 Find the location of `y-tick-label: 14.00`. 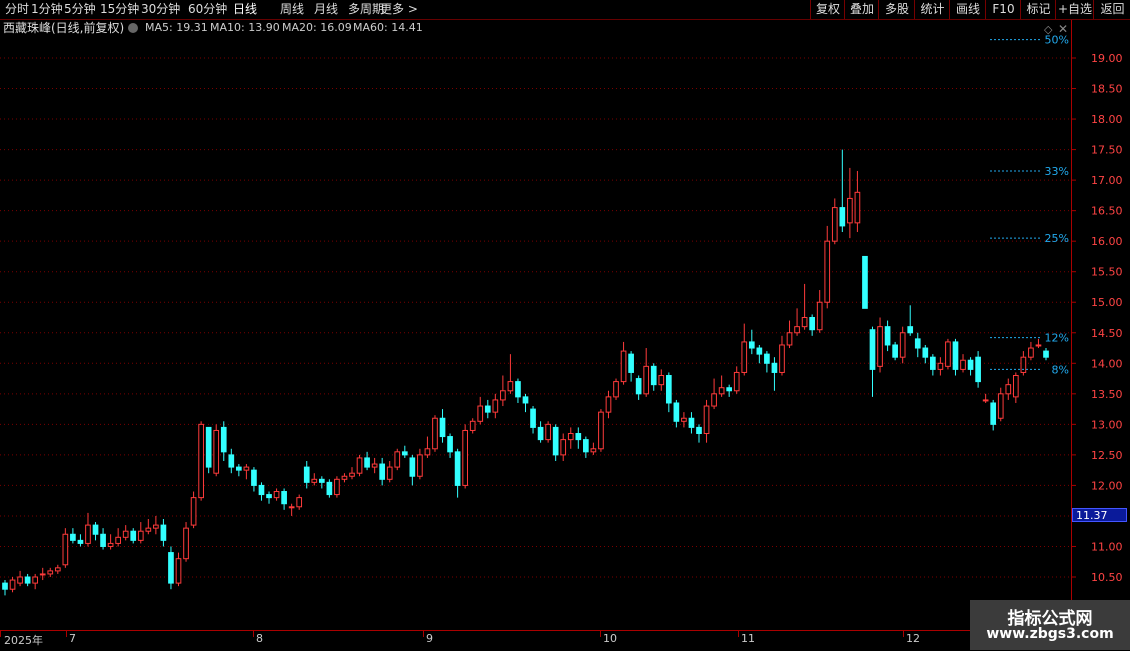

y-tick-label: 14.00 is located at coordinates (1107, 363).